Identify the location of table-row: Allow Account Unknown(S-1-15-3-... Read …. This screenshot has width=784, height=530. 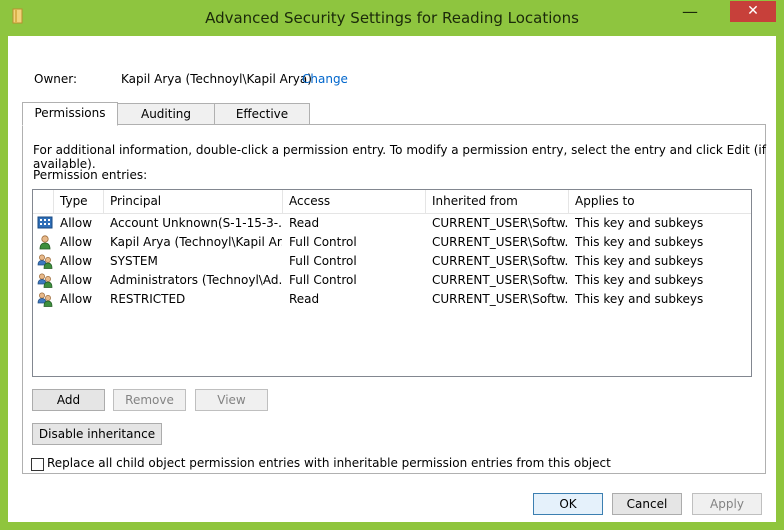
(392, 223).